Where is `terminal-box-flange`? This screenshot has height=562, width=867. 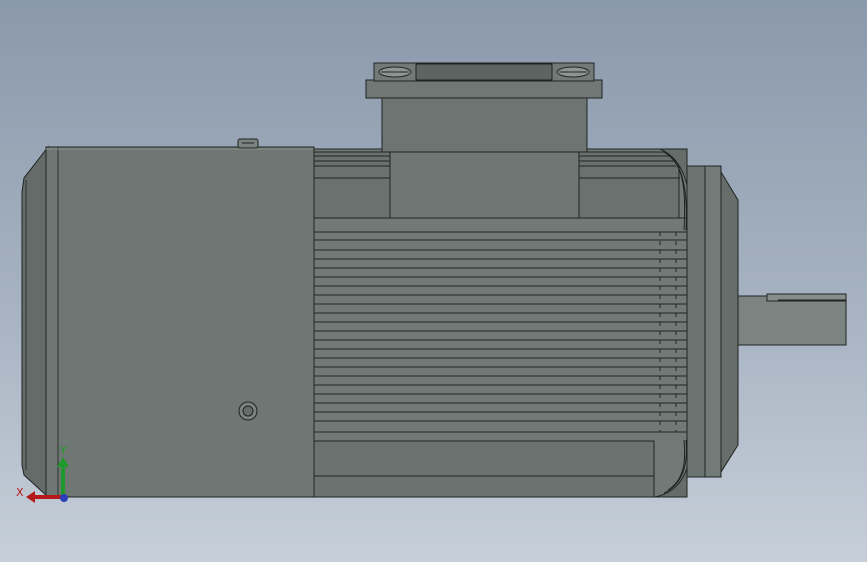 terminal-box-flange is located at coordinates (484, 89).